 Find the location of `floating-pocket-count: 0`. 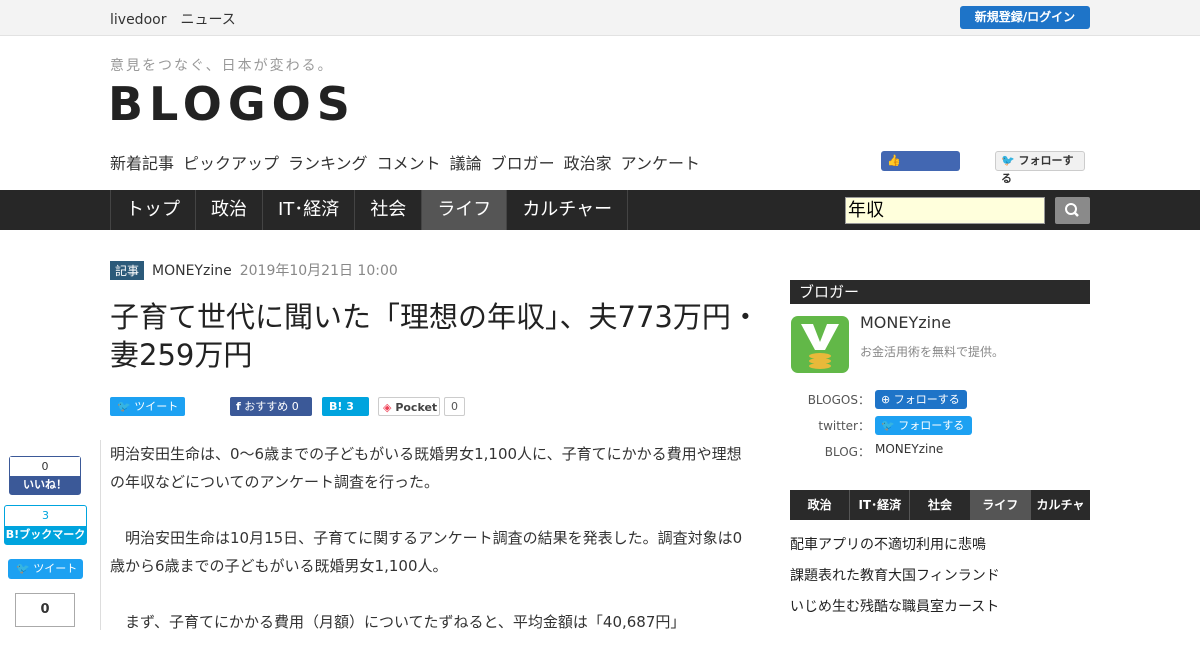

floating-pocket-count: 0 is located at coordinates (45, 610).